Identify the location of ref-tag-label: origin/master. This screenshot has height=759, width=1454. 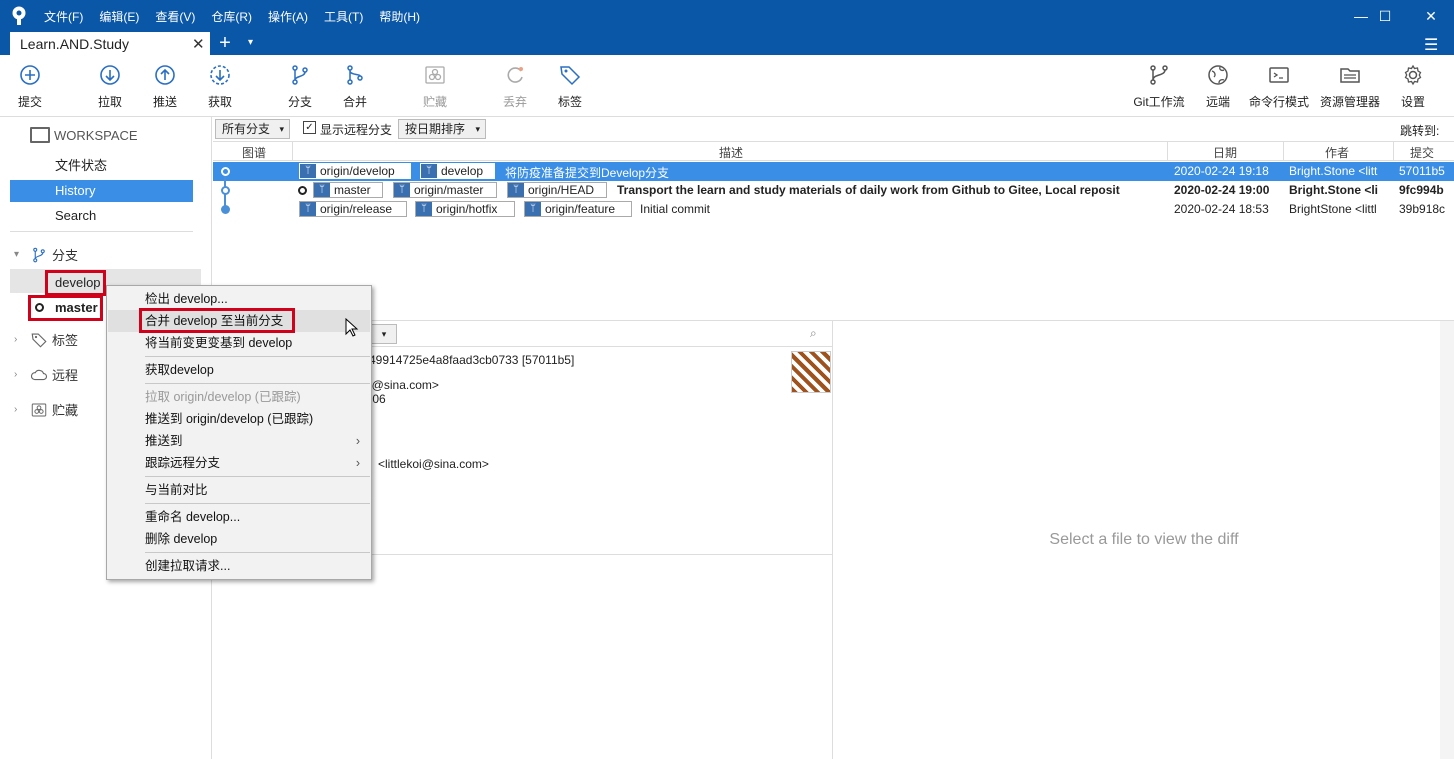
(449, 190).